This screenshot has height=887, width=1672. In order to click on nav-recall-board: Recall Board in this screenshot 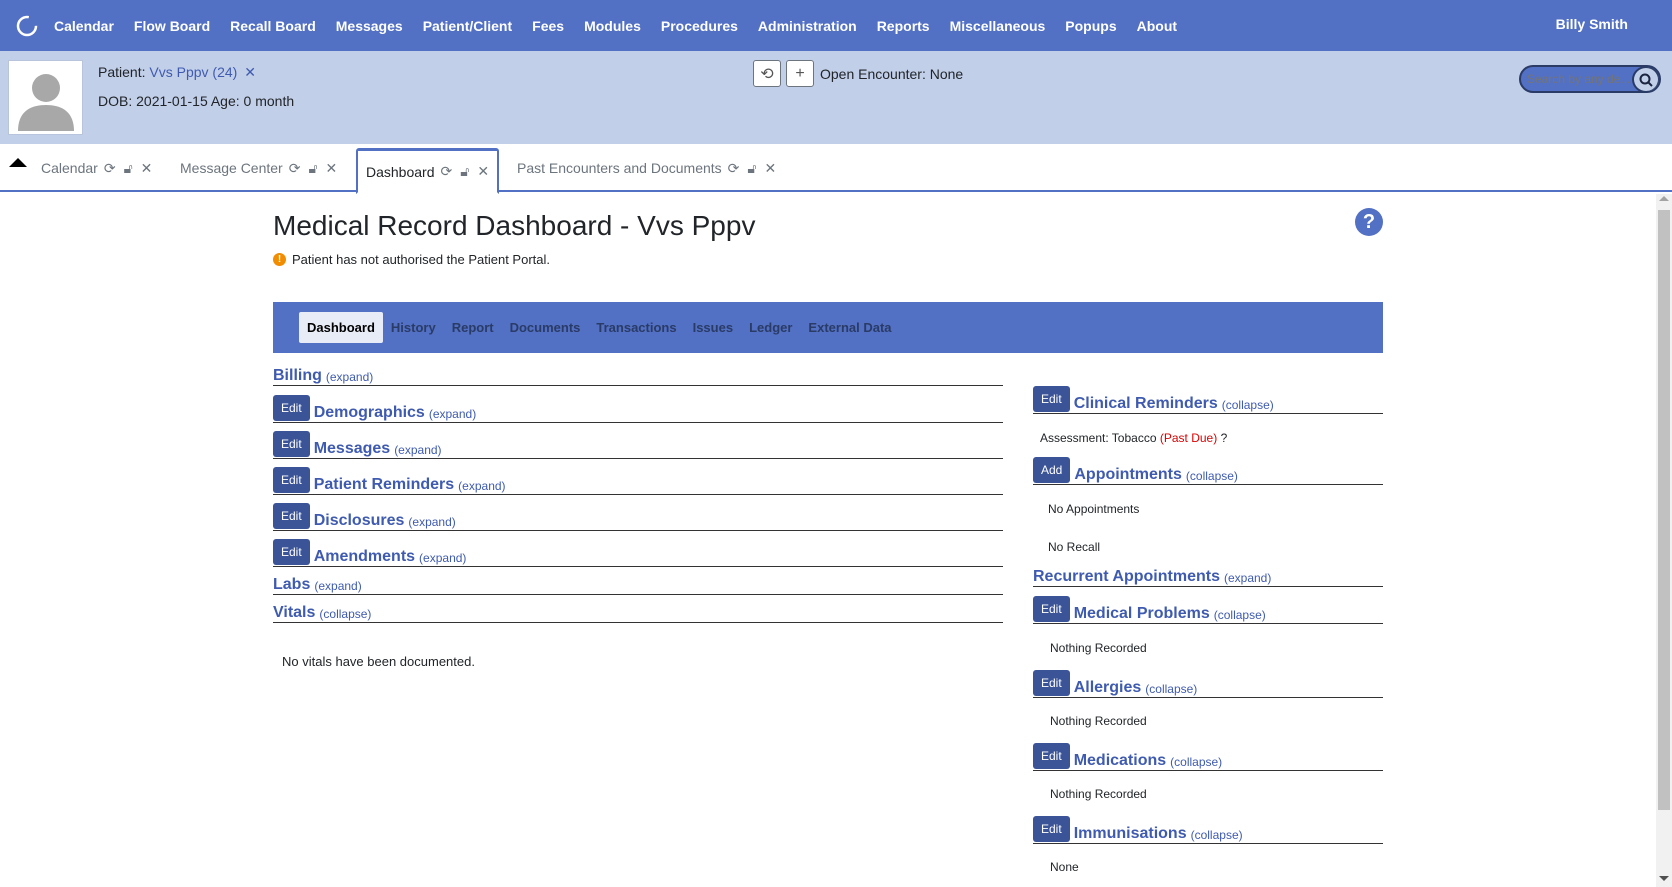, I will do `click(273, 26)`.